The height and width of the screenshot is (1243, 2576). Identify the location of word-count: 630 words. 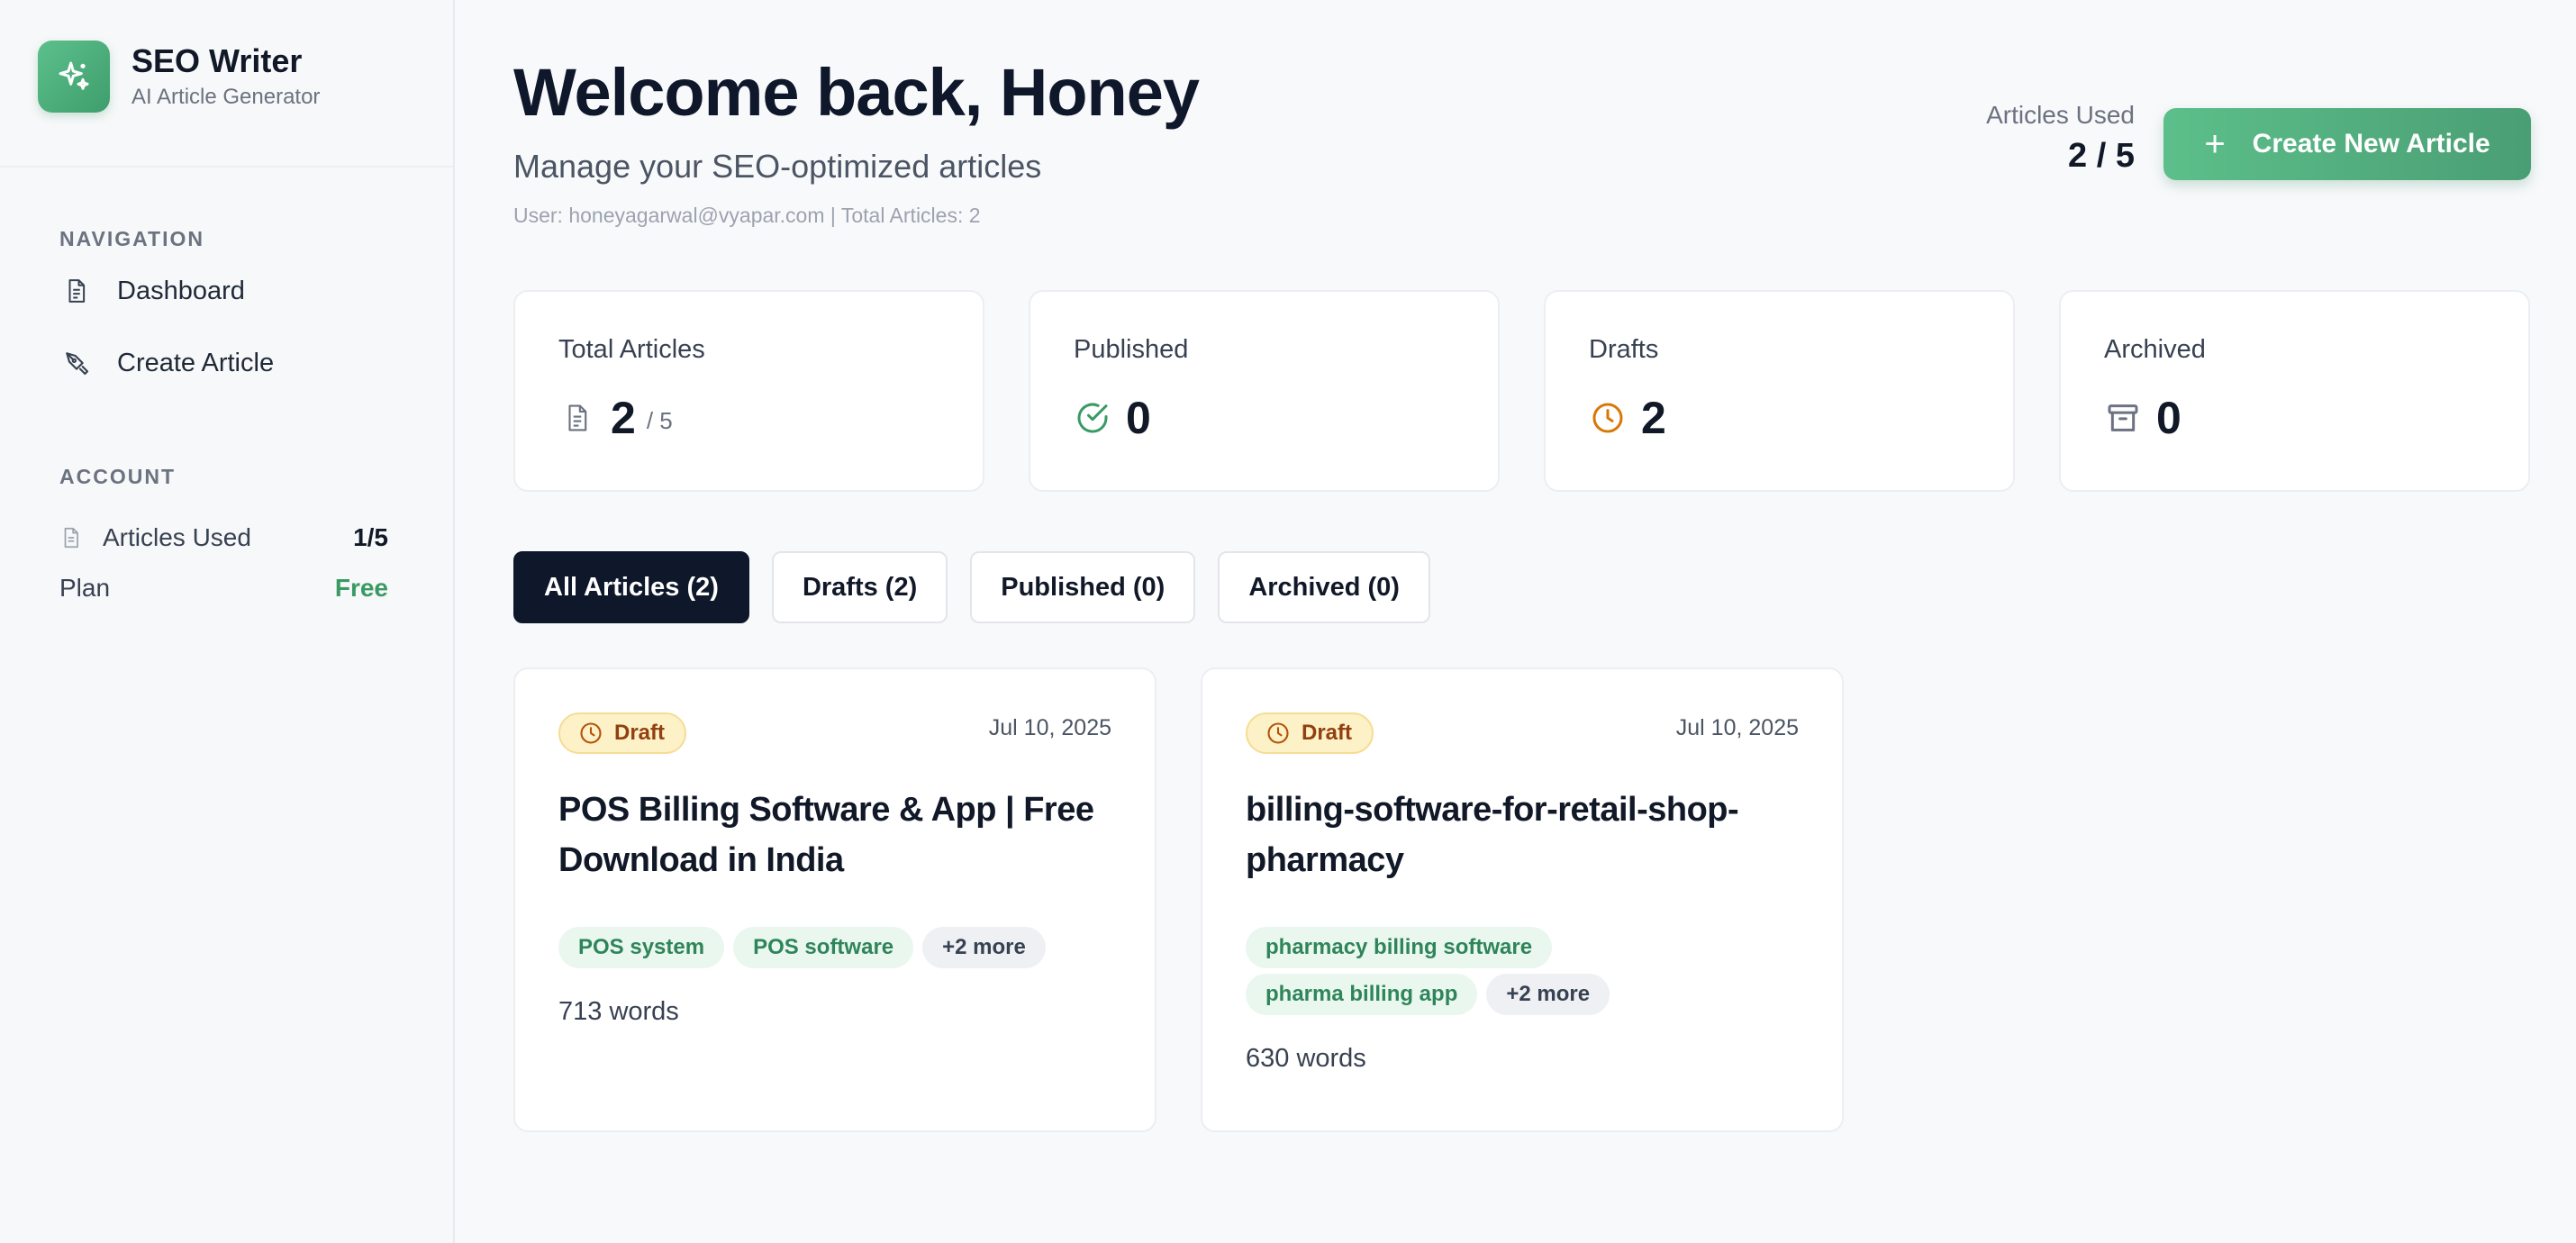
(1306, 1058).